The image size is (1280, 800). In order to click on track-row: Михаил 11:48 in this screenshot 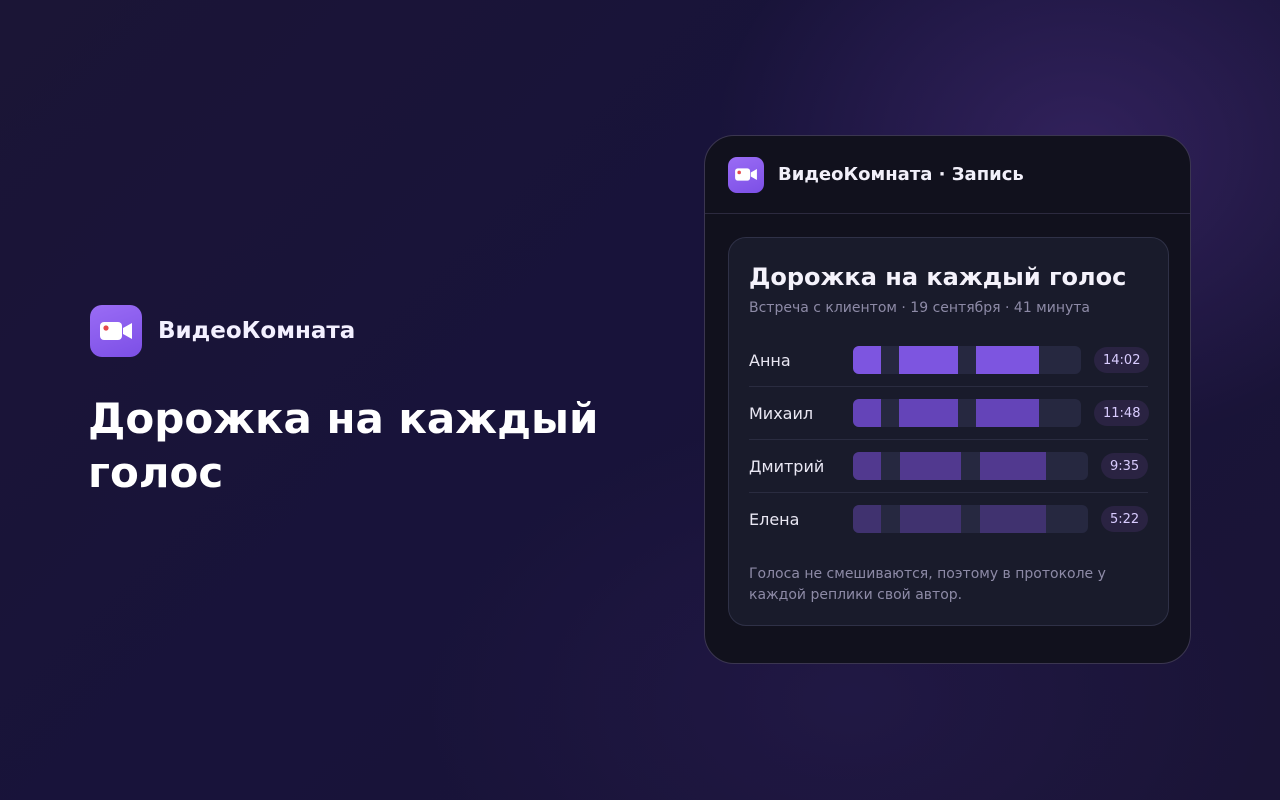, I will do `click(949, 413)`.